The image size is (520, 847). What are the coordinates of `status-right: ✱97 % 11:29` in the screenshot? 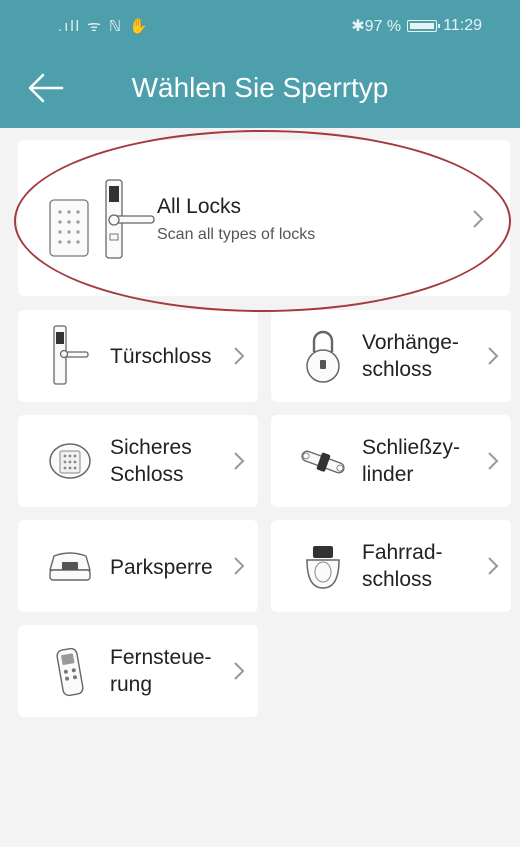 It's located at (416, 26).